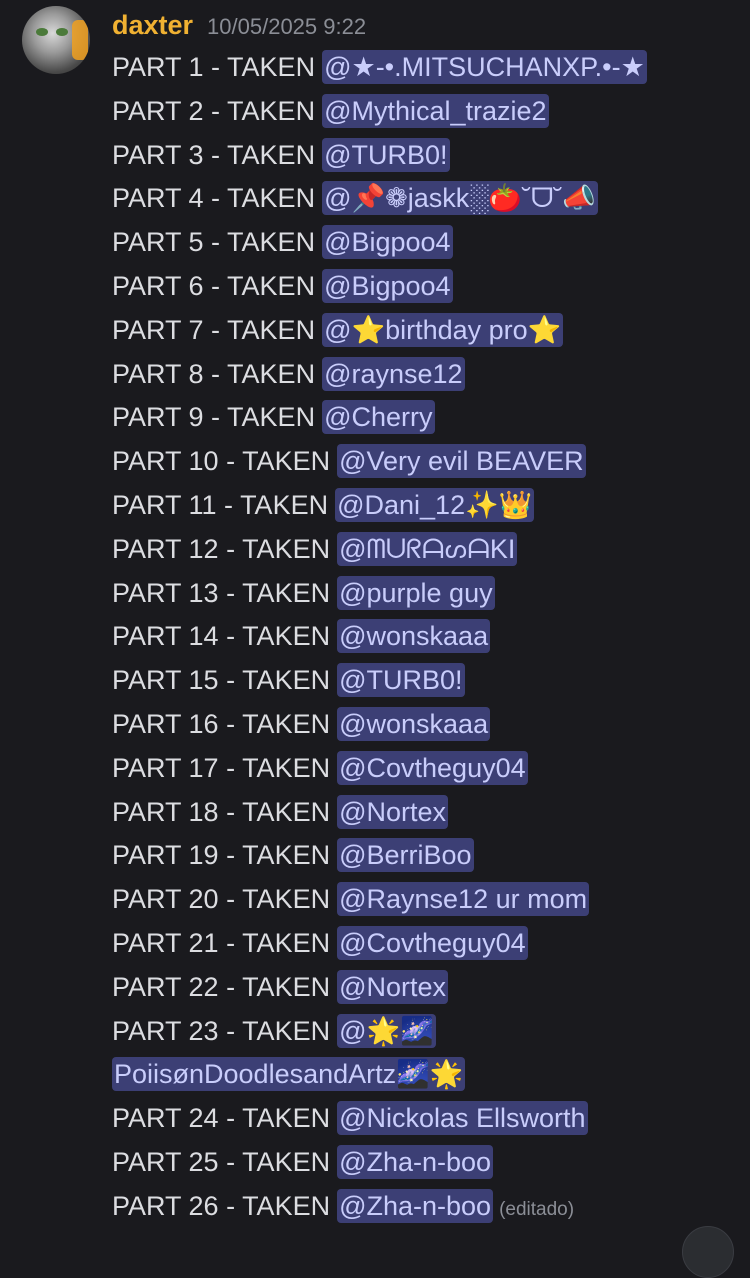 This screenshot has width=750, height=1278. I want to click on message-line: PART 13 - TAKEN @purple guy, so click(422, 594).